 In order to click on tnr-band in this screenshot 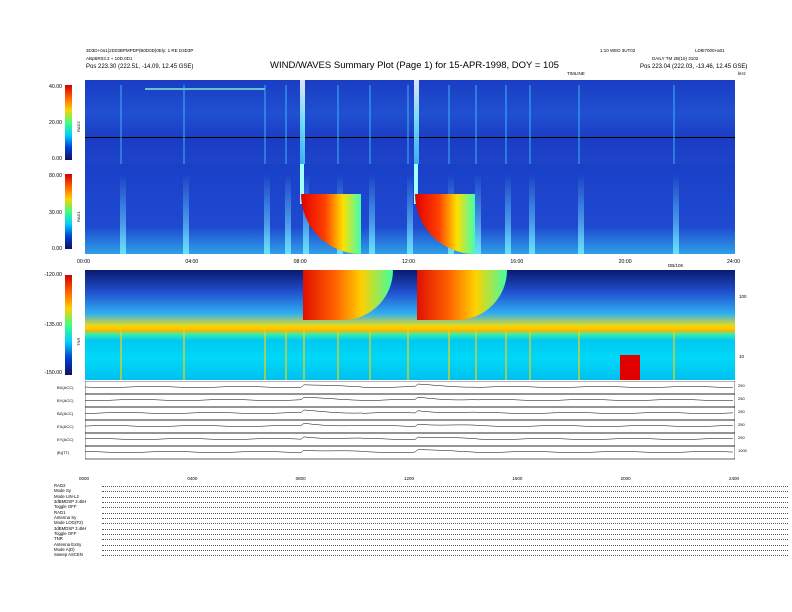, I will do `click(410, 327)`.